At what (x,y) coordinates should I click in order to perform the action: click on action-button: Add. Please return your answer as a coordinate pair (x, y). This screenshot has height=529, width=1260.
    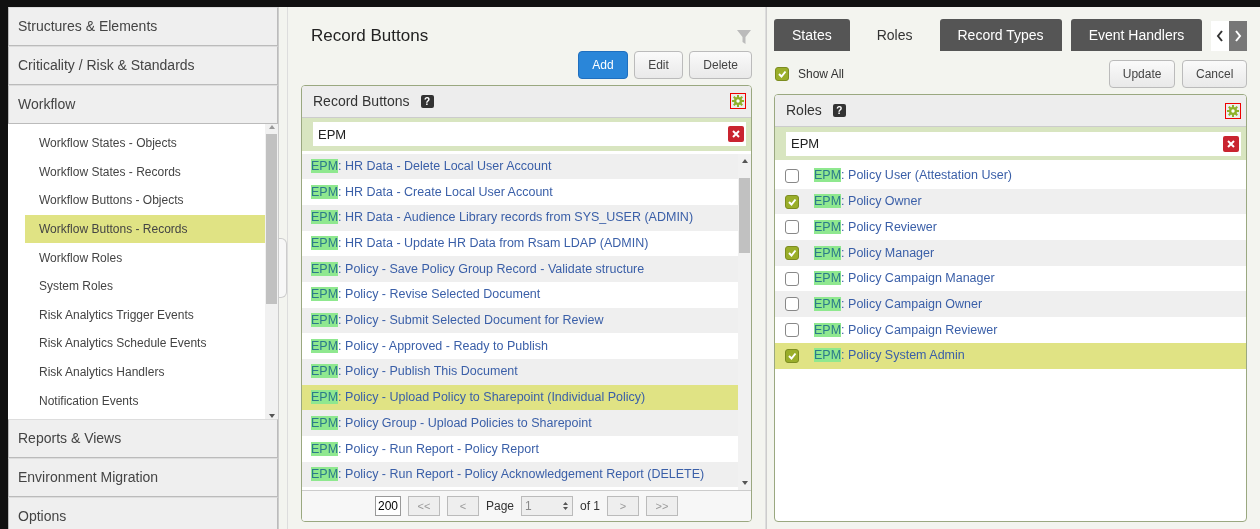
    Looking at the image, I should click on (603, 64).